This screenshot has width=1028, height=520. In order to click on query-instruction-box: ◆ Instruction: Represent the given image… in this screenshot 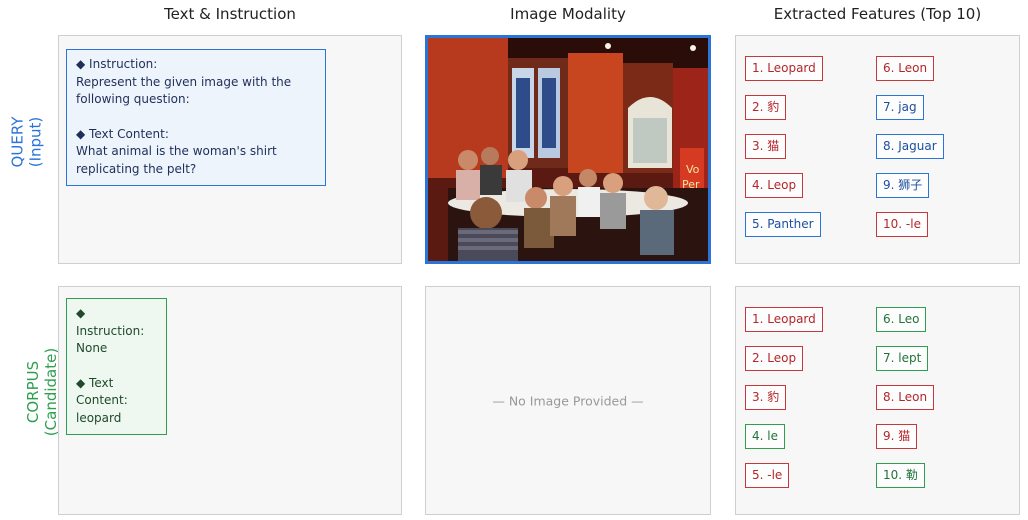, I will do `click(196, 117)`.